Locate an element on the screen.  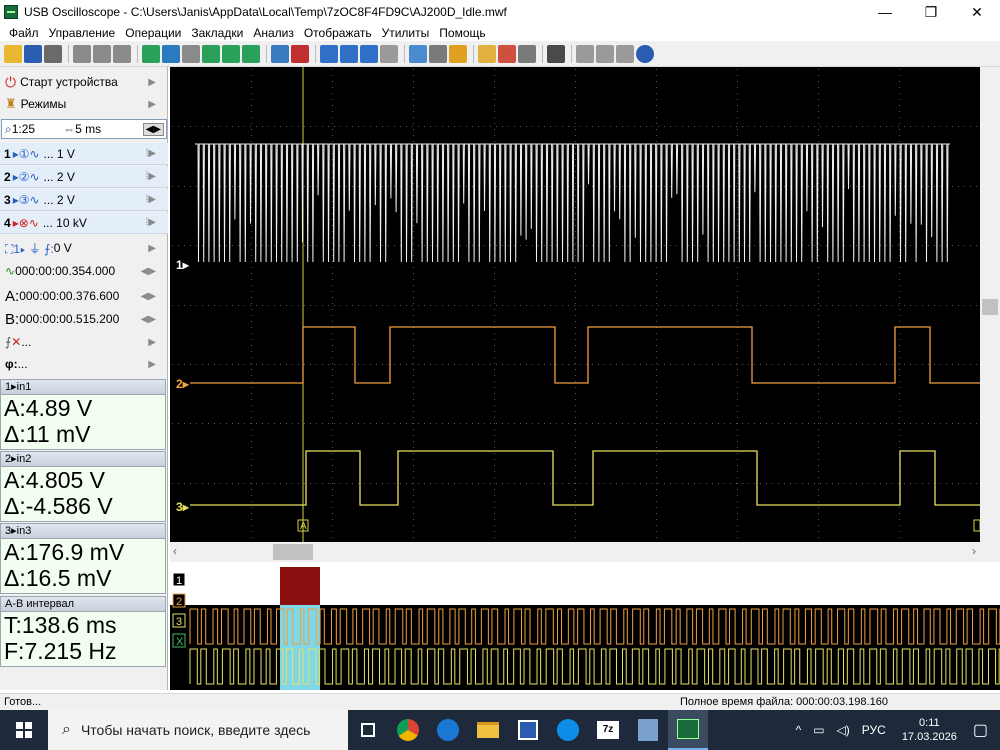
cursor-b-stepper-icon: ◀▶ is located at coordinates (148, 319).